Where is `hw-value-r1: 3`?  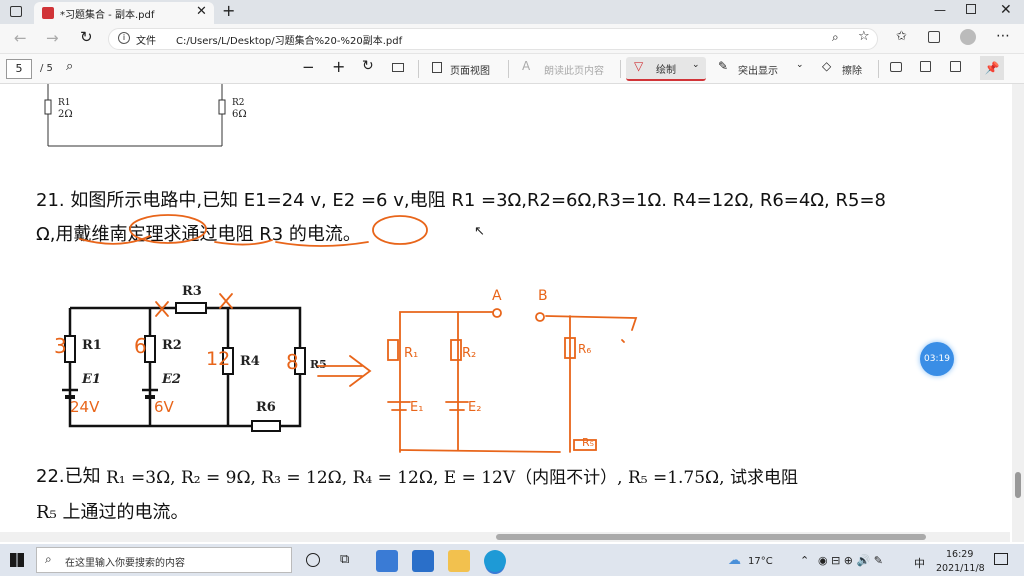 hw-value-r1: 3 is located at coordinates (60, 346).